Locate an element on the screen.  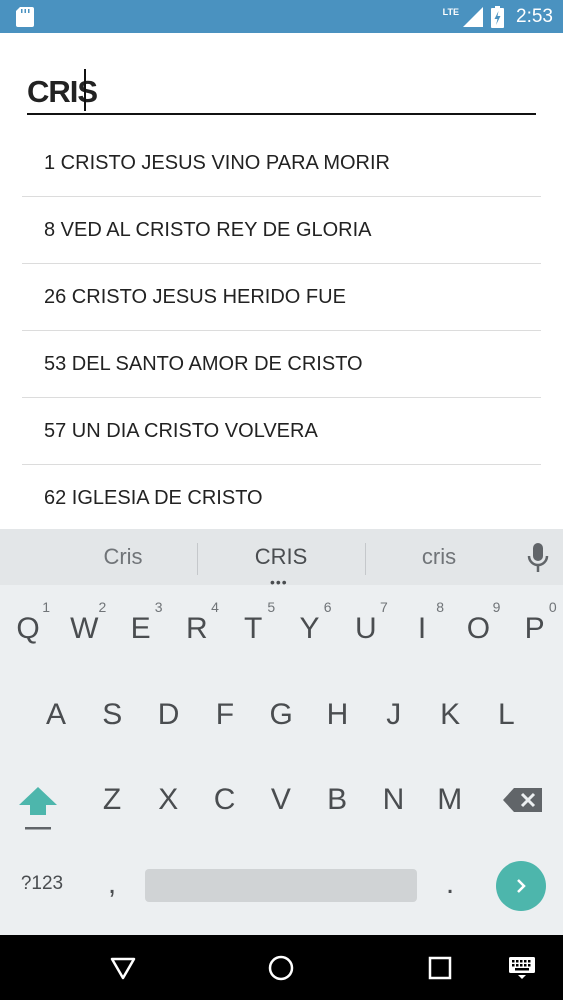
go-button is located at coordinates (521, 886).